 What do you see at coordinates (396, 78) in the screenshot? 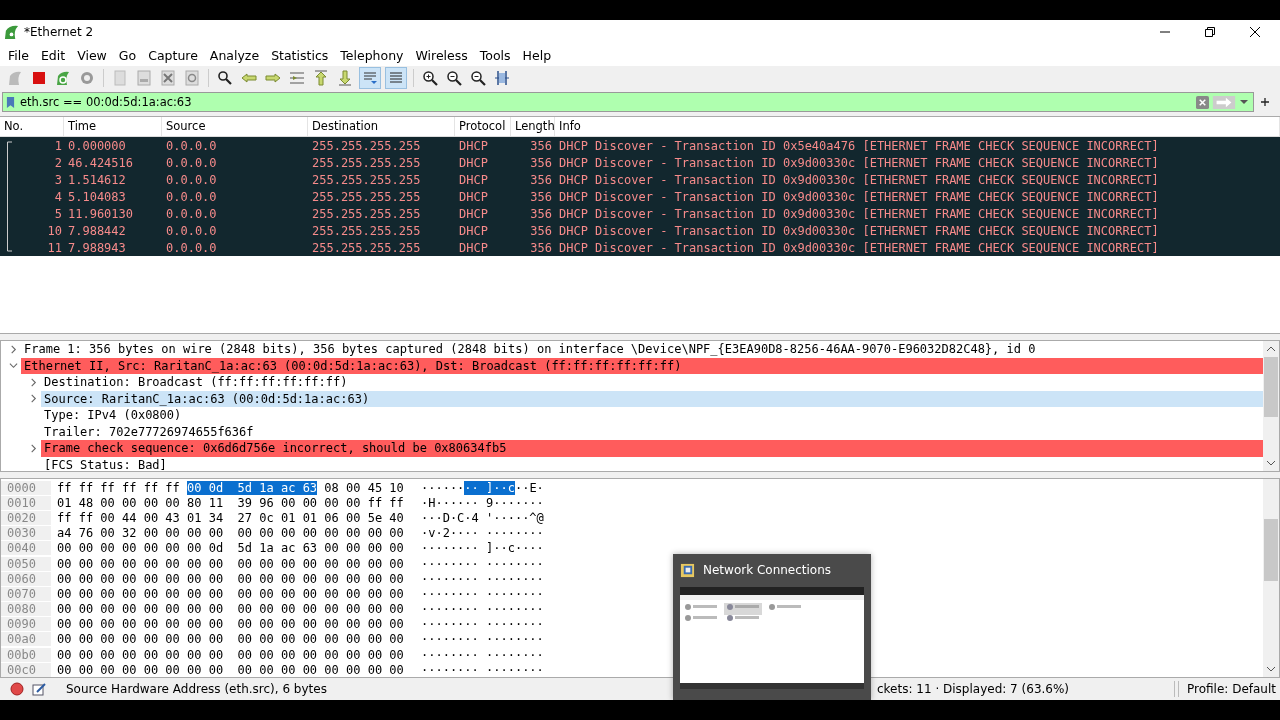
I see `colorize-button` at bounding box center [396, 78].